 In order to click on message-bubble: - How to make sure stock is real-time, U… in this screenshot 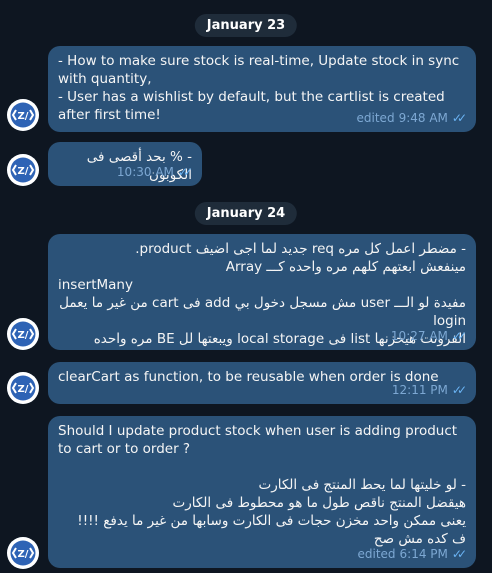, I will do `click(262, 89)`.